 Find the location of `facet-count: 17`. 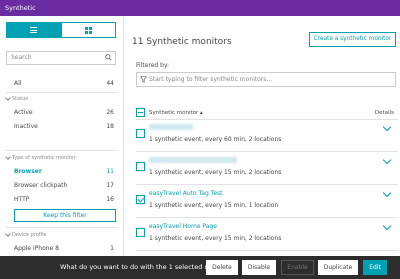

facet-count: 17 is located at coordinates (110, 185).